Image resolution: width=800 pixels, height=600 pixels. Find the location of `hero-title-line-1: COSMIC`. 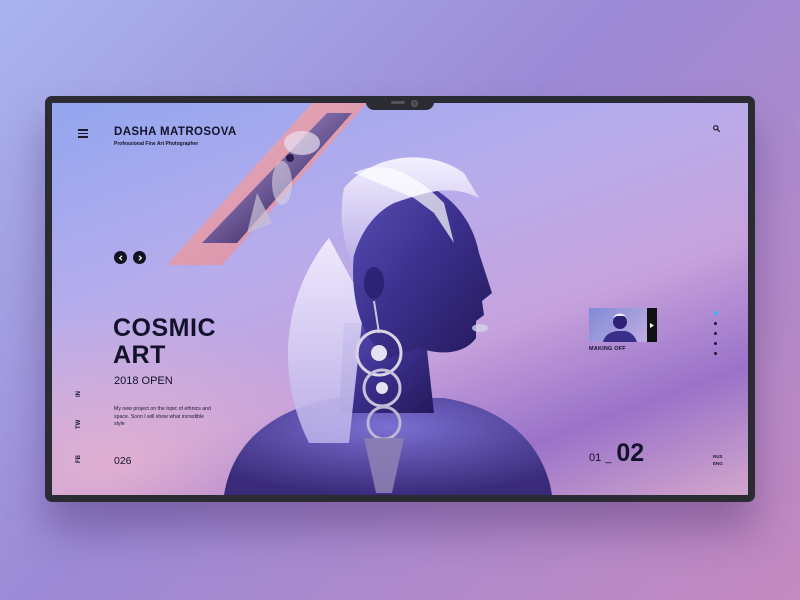

hero-title-line-1: COSMIC is located at coordinates (164, 328).